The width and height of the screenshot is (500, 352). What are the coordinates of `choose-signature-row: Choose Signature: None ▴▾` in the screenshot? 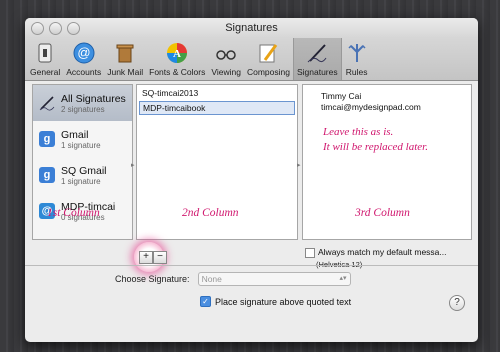 It's located at (233, 279).